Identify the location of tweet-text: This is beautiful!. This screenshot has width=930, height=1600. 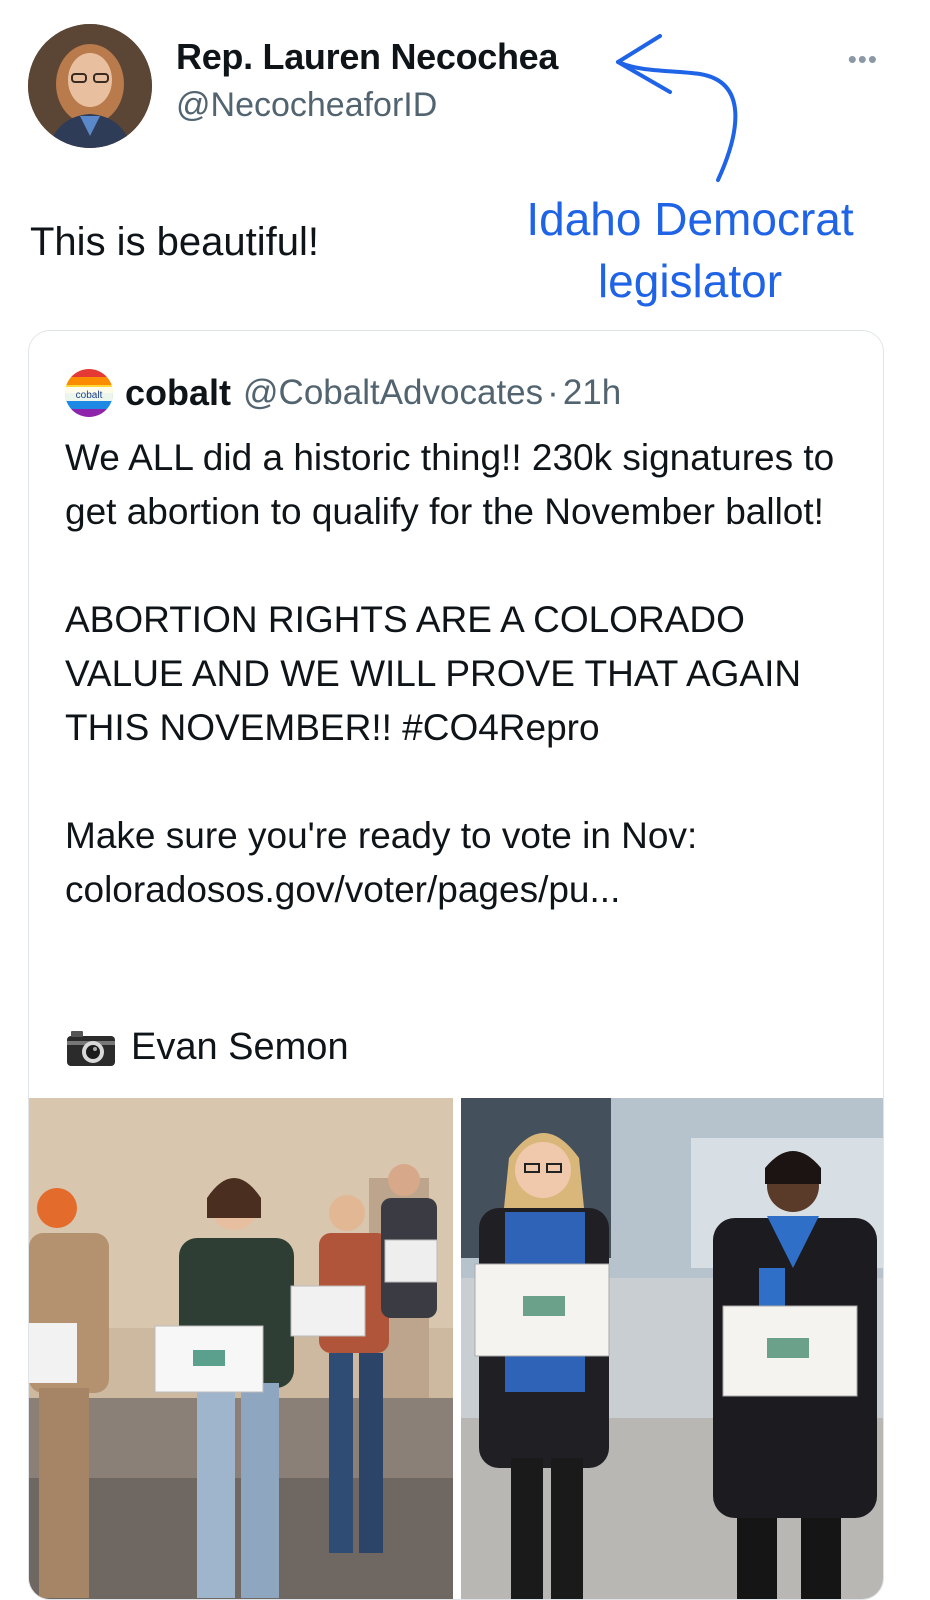
(175, 242).